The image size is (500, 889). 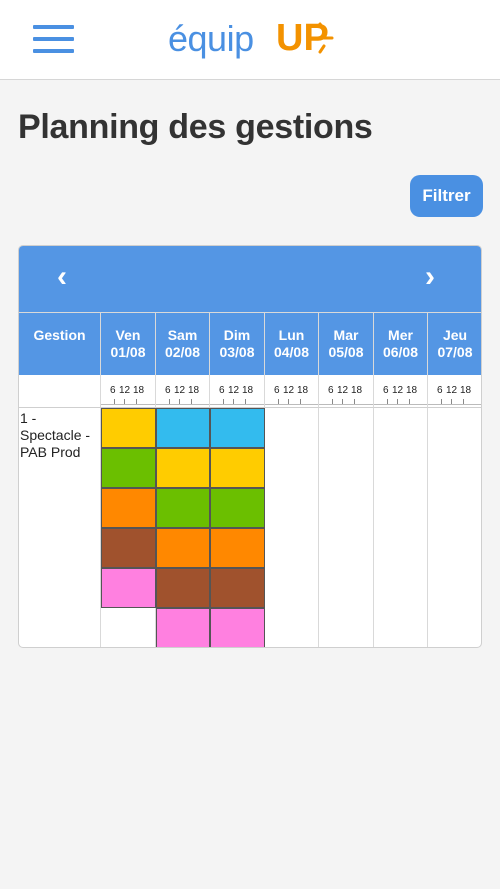 What do you see at coordinates (400, 335) in the screenshot?
I see `day-name: Mer` at bounding box center [400, 335].